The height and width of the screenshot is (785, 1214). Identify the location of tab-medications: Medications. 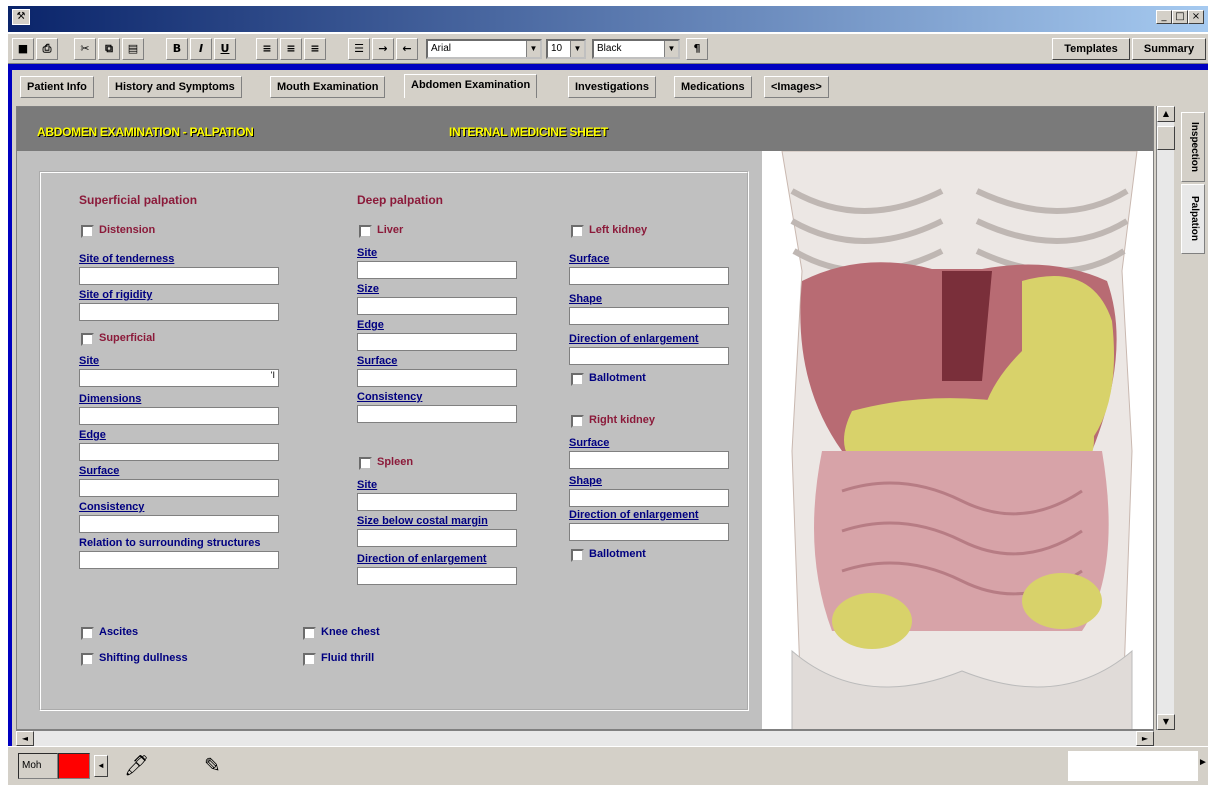
(713, 87).